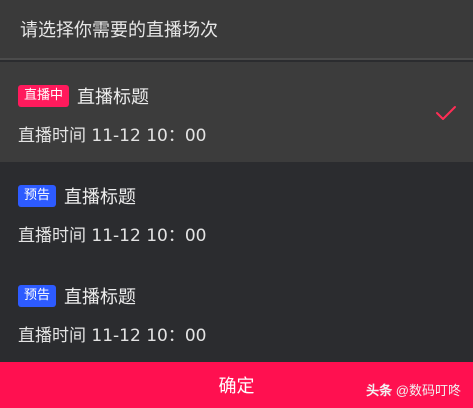 This screenshot has height=408, width=473. What do you see at coordinates (236, 386) in the screenshot?
I see `confirm-button-label: 确定` at bounding box center [236, 386].